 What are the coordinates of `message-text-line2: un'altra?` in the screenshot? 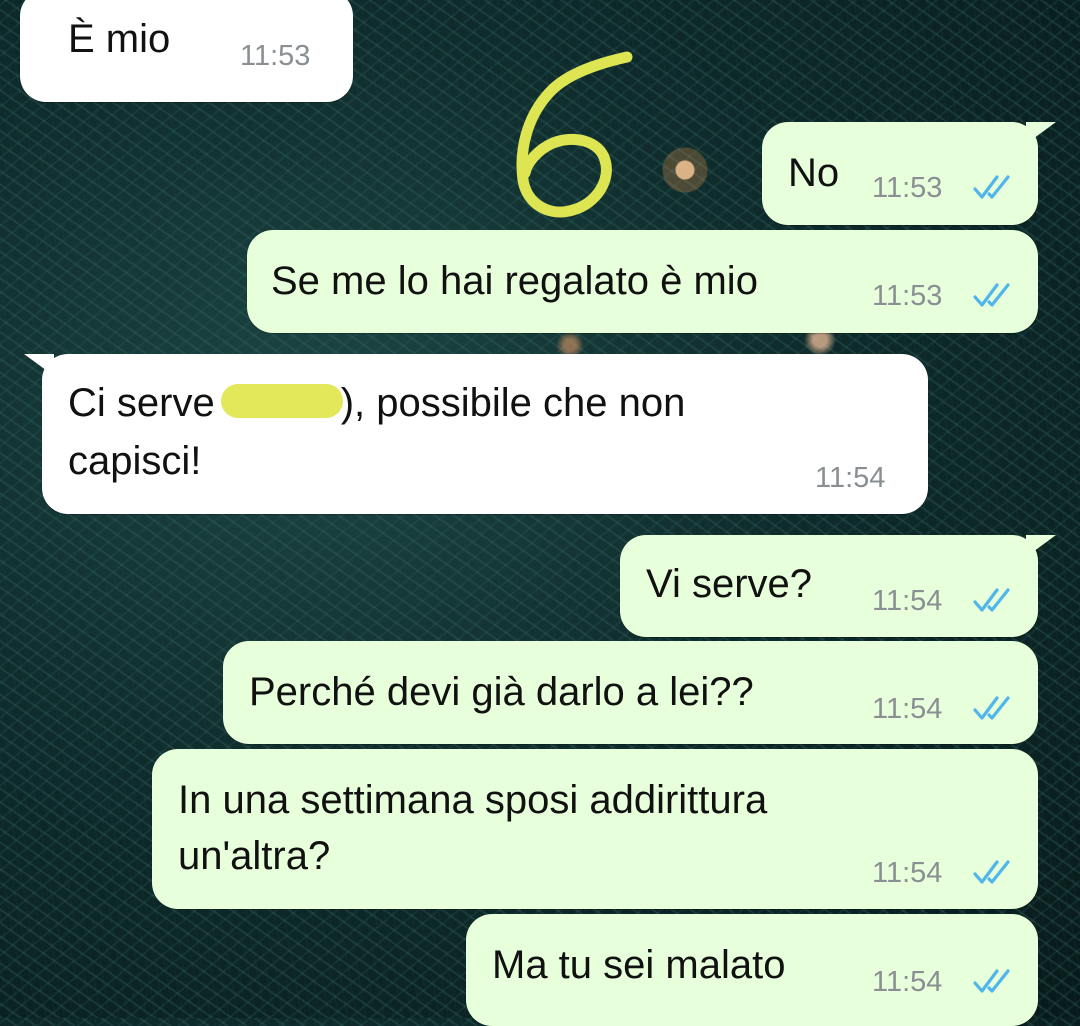 It's located at (254, 856).